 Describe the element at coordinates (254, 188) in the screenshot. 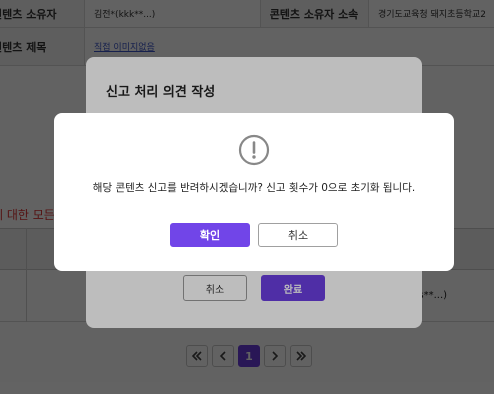

I see `confirm-message: 해당 콘텐츠 신고를 반려하시겠습니까? 신고 횟수가 0으로 초기화 됩니다.` at that location.